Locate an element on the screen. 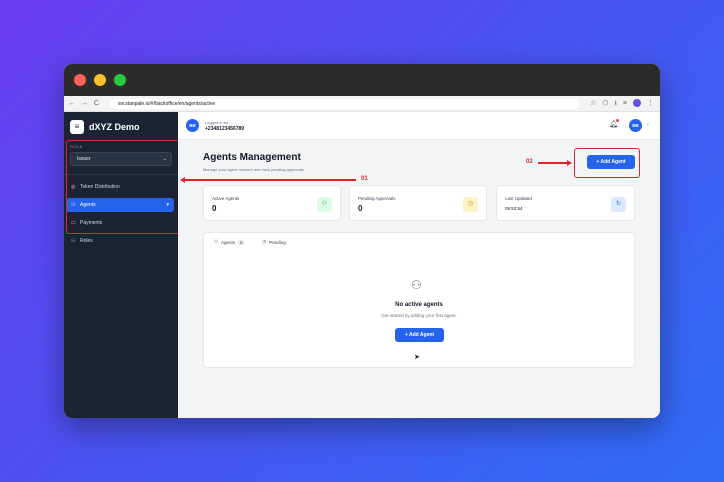 The height and width of the screenshot is (482, 724). role-select: Issuer ⌄ is located at coordinates (121, 159).